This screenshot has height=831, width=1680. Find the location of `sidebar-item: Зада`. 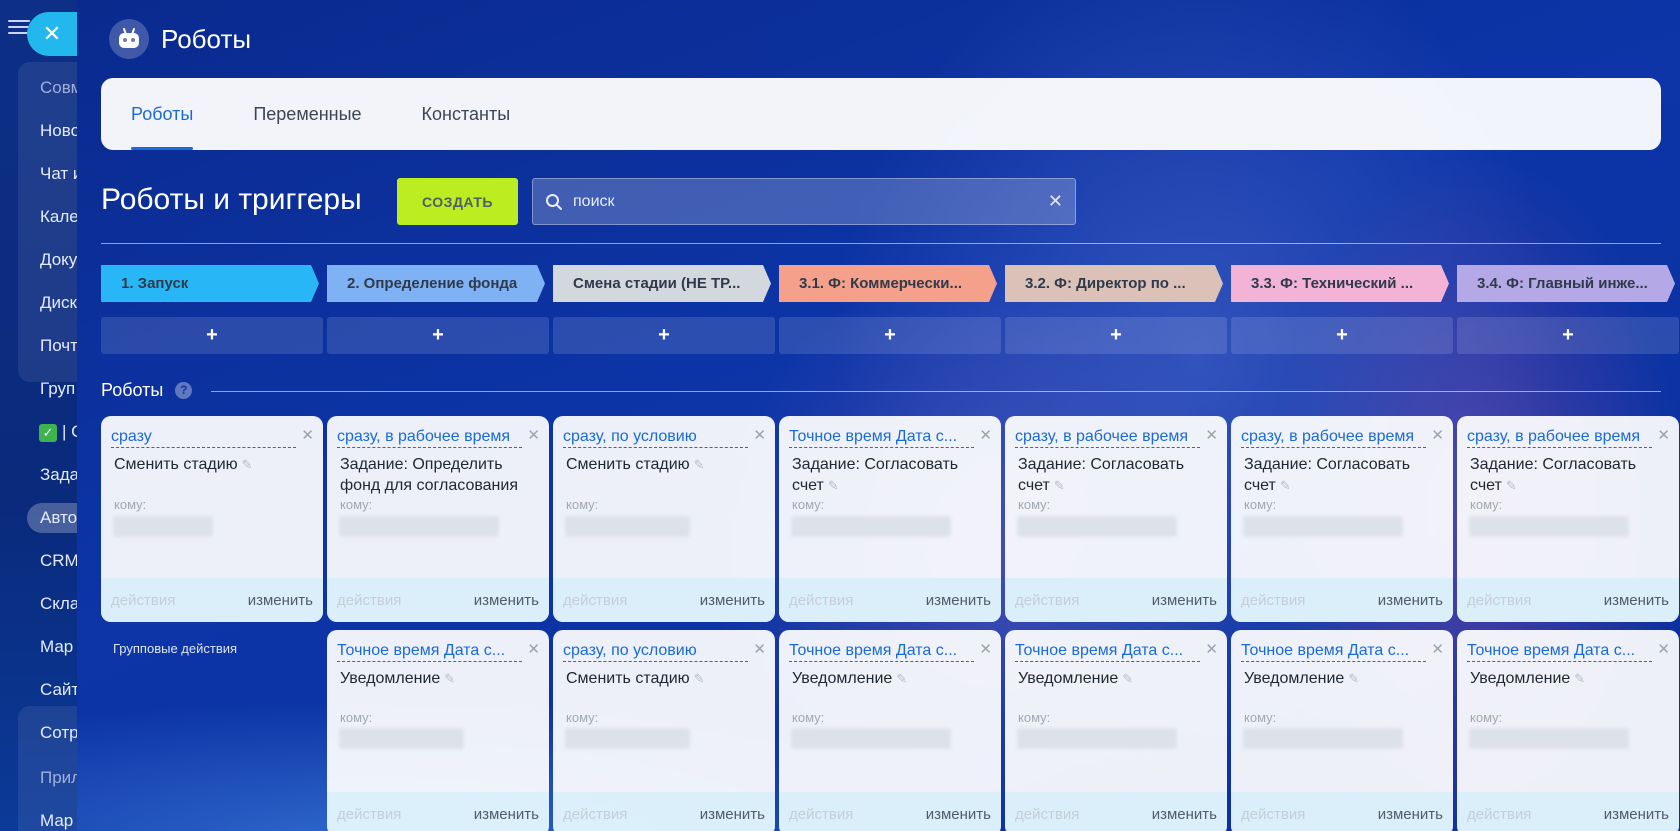

sidebar-item: Зада is located at coordinates (59, 475).